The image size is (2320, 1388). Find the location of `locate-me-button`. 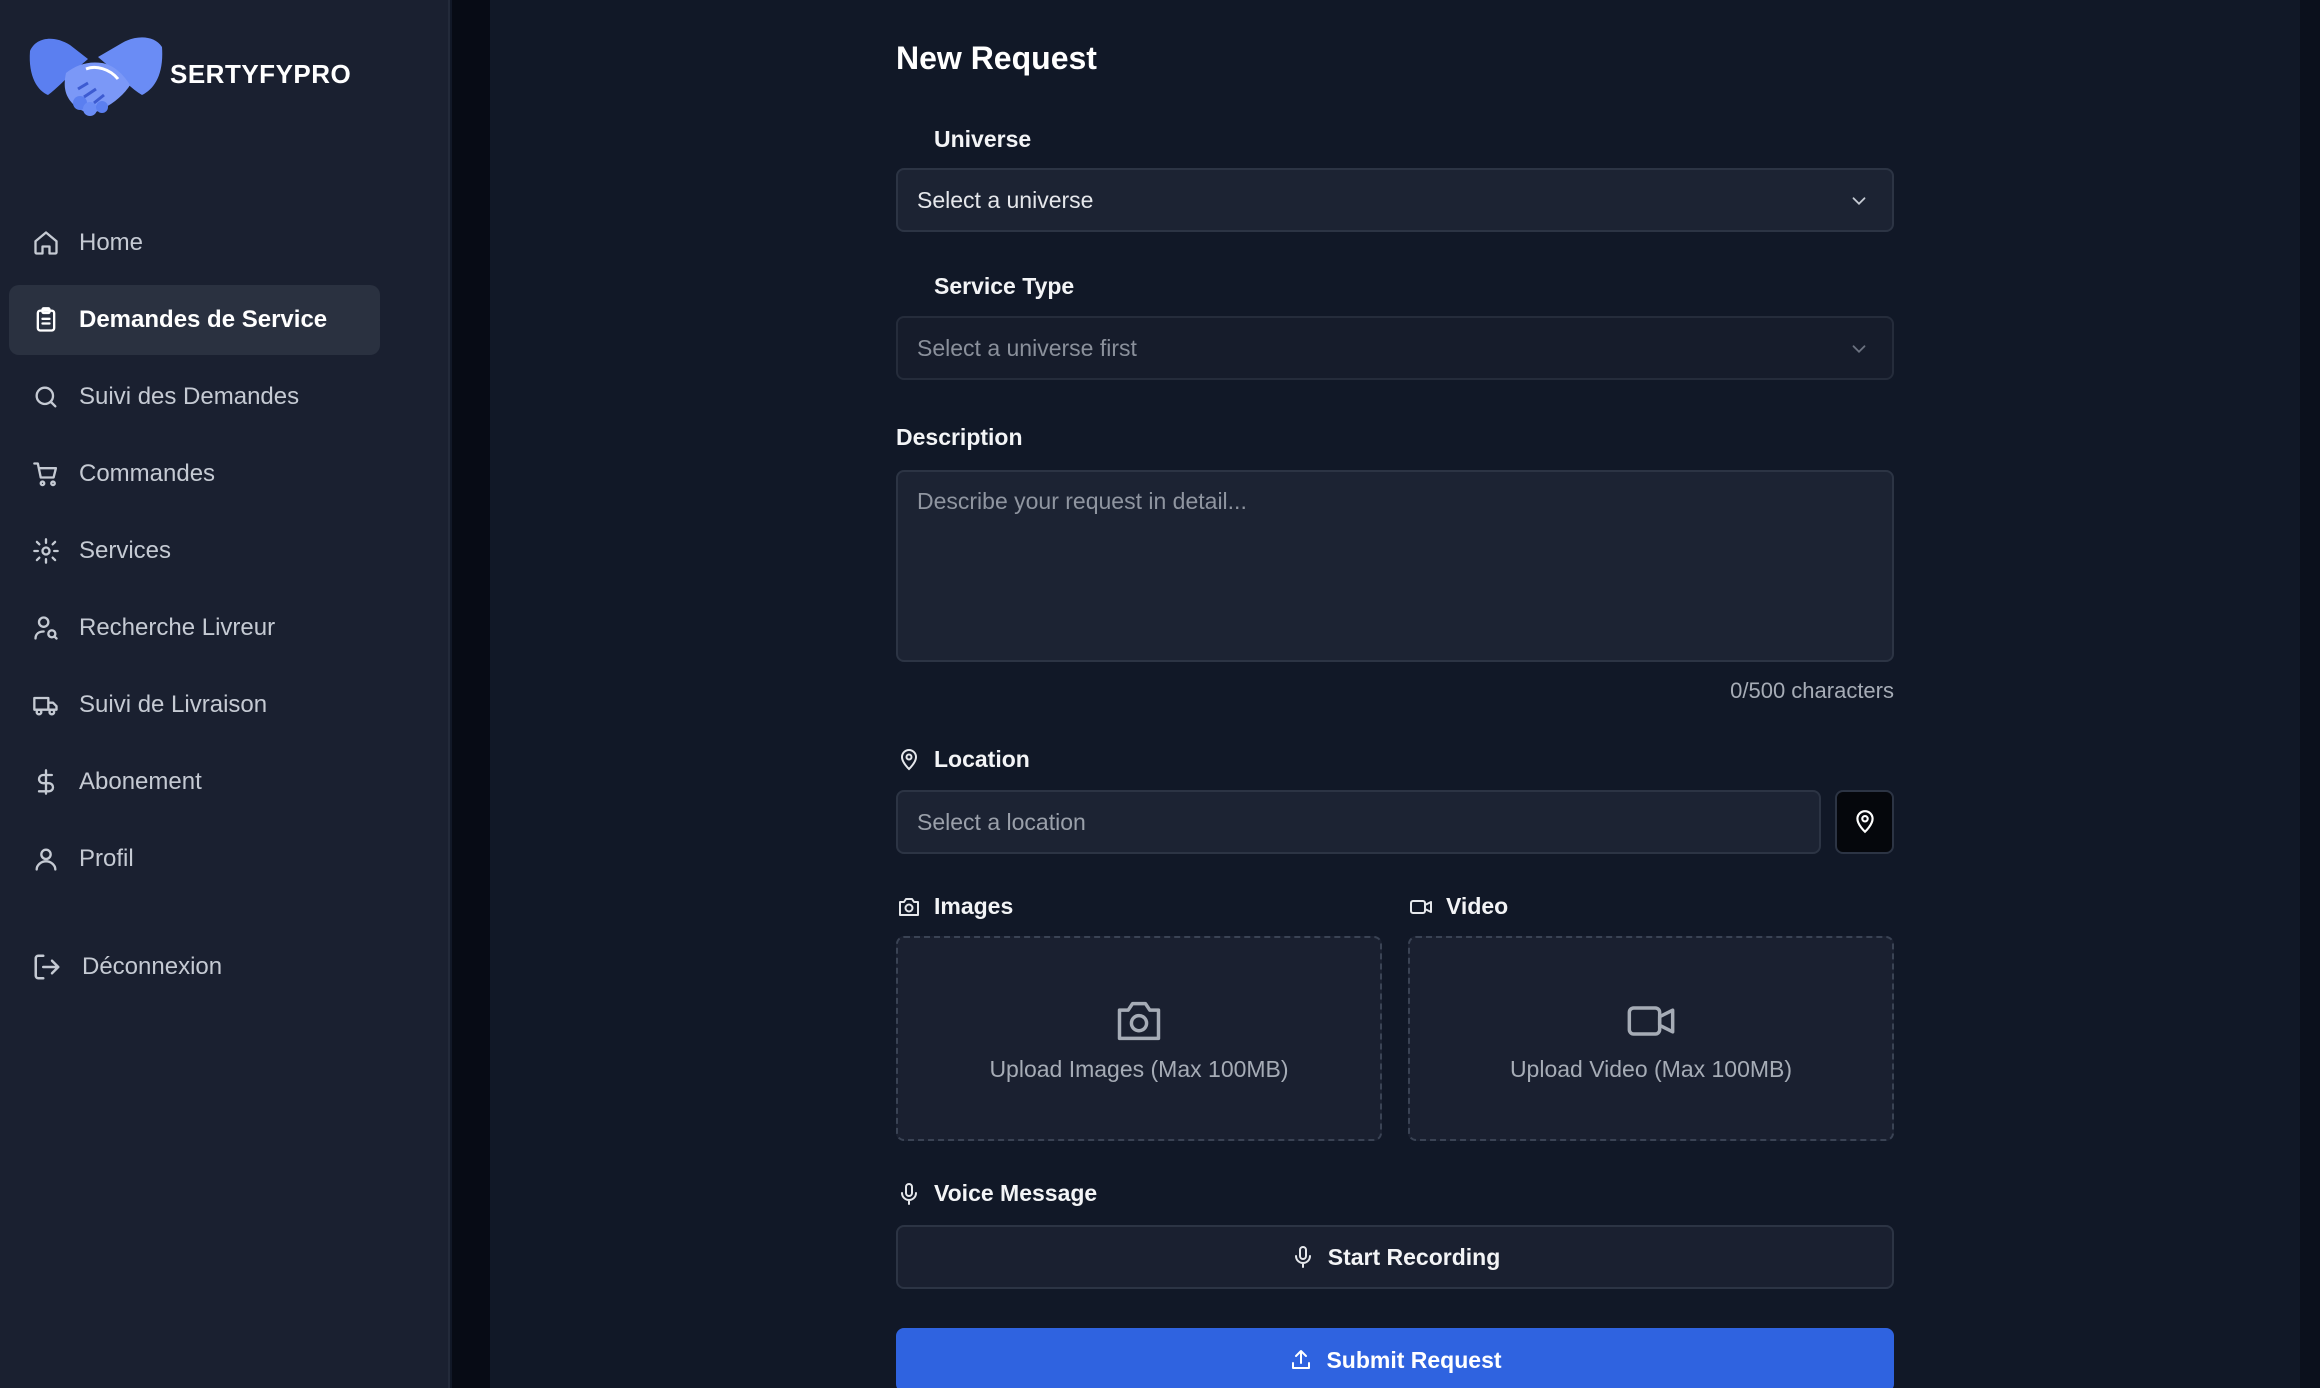

locate-me-button is located at coordinates (1864, 822).